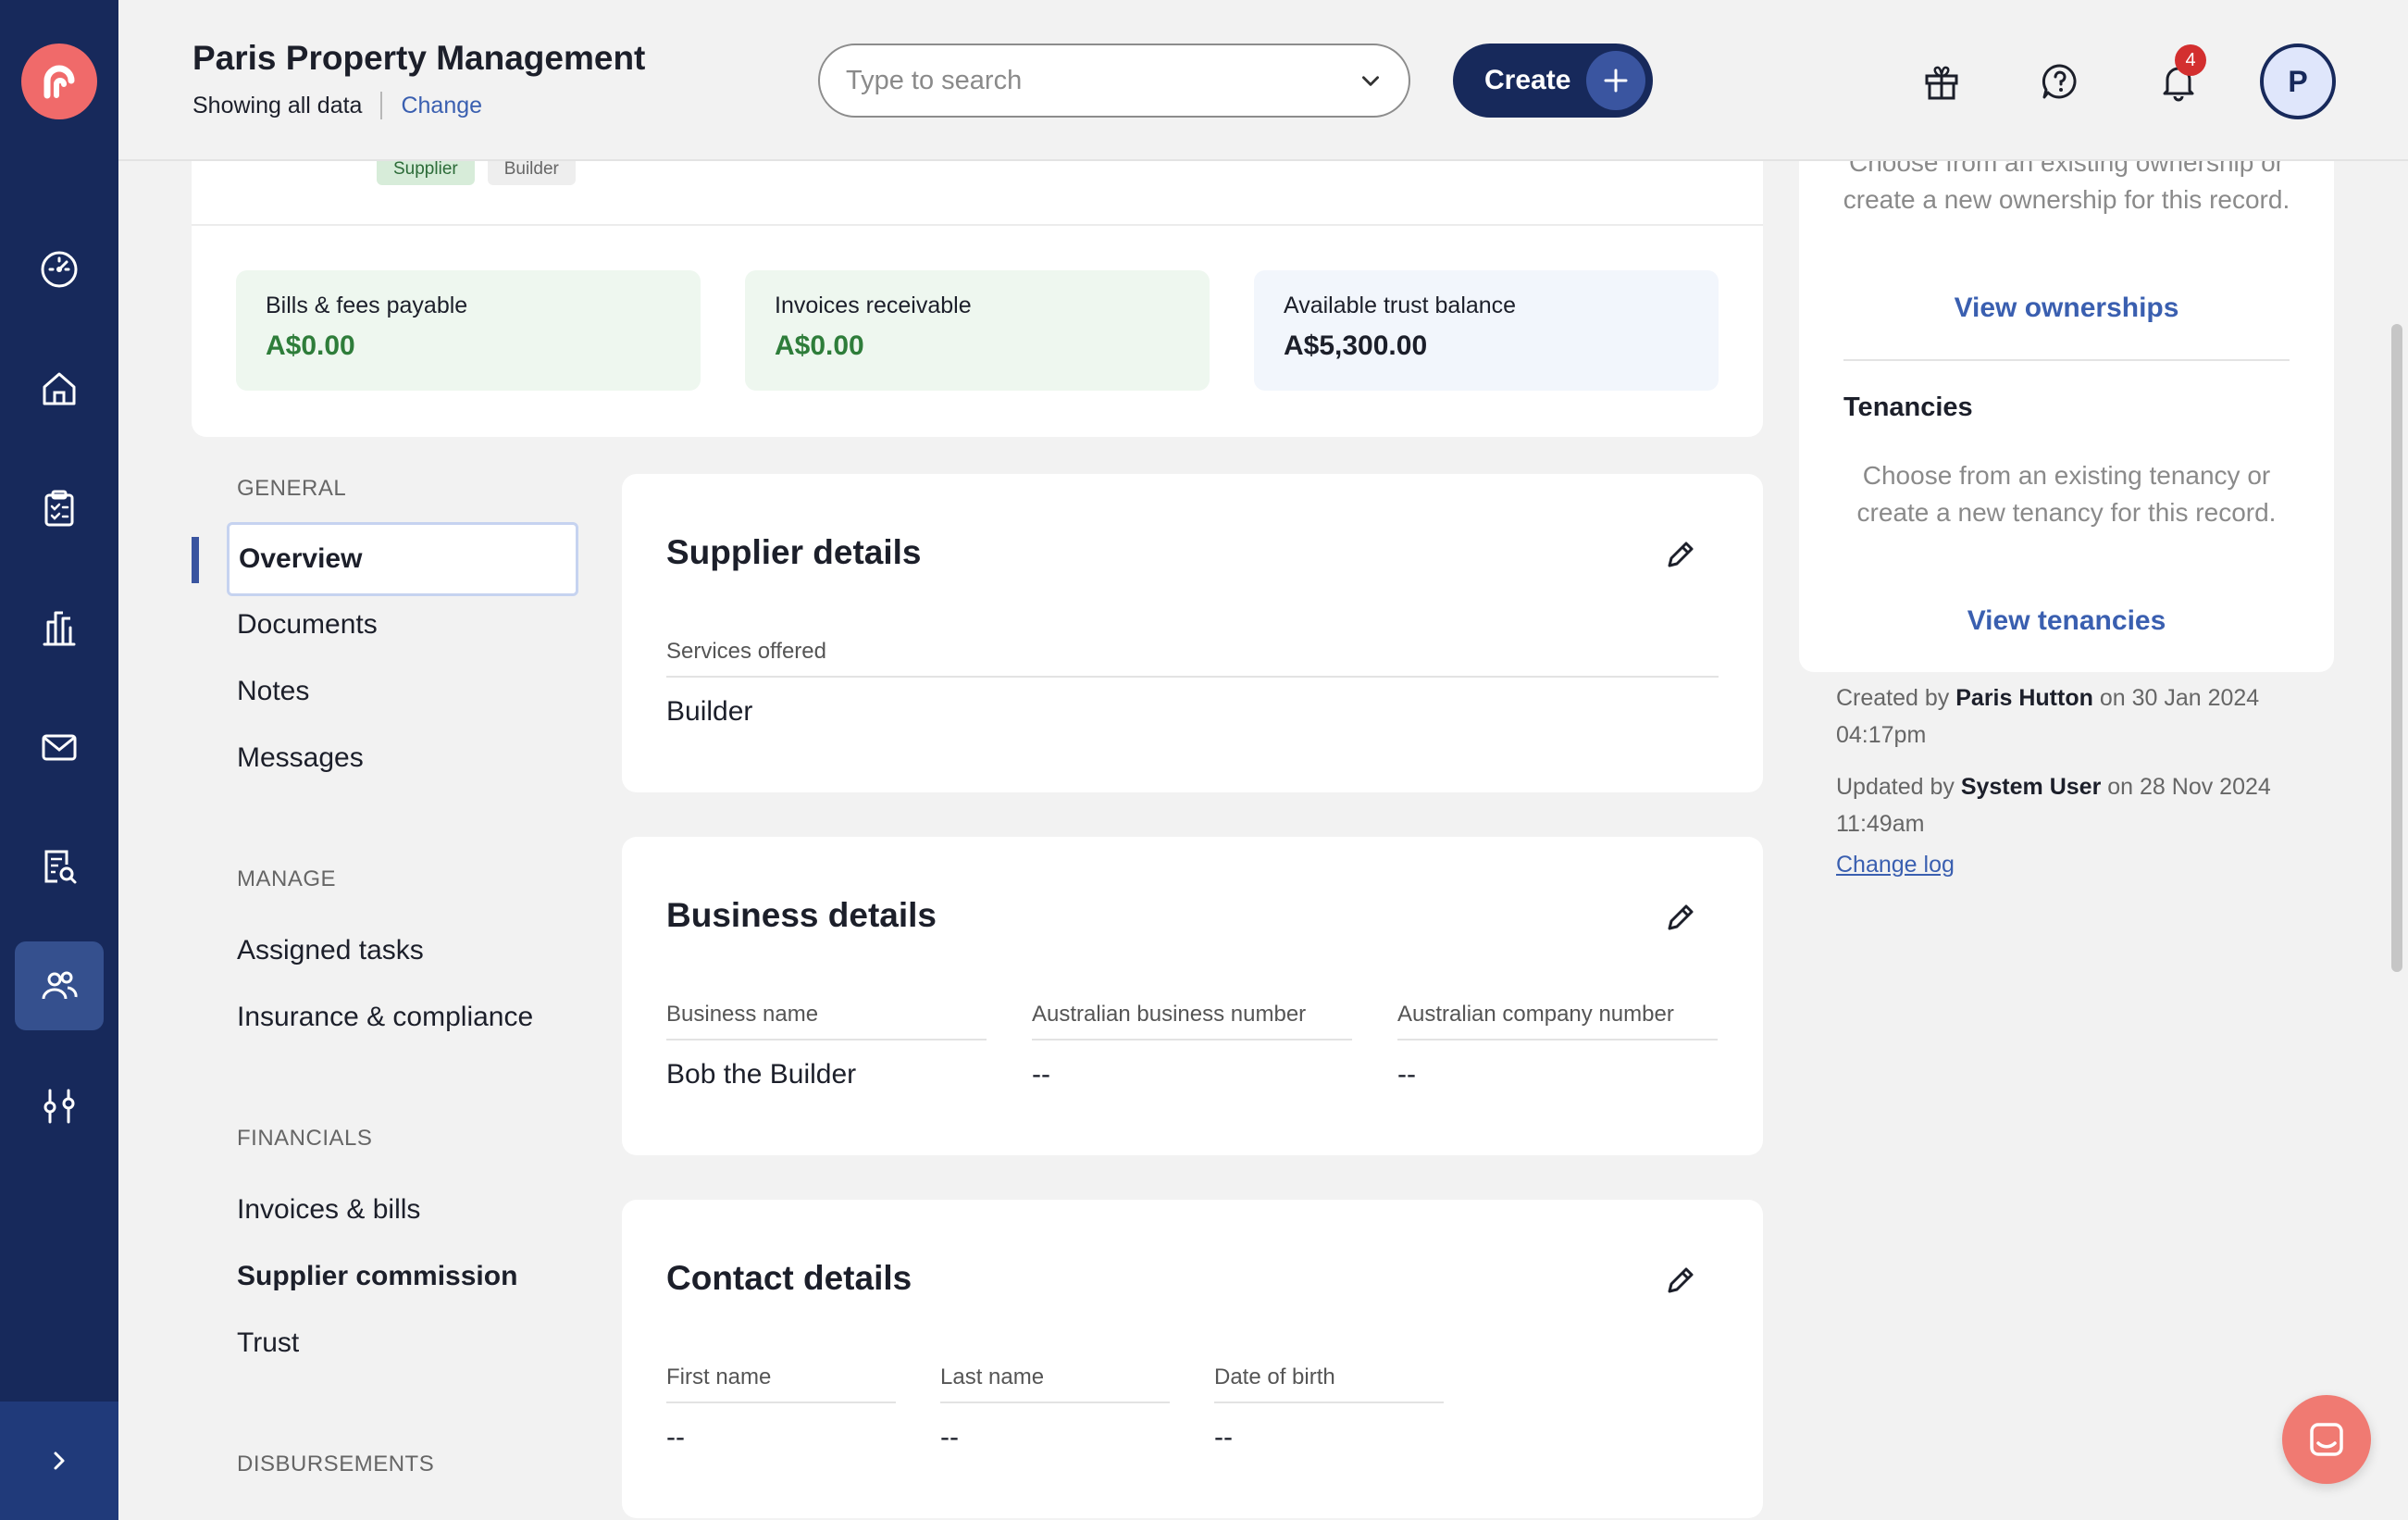 The image size is (2408, 1520). What do you see at coordinates (419, 58) in the screenshot?
I see `organisation-title: Paris Property Management` at bounding box center [419, 58].